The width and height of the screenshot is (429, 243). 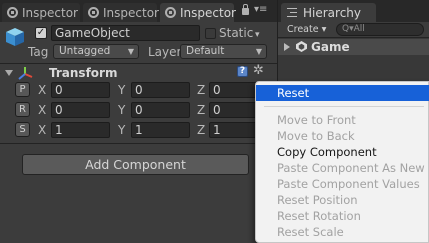 I want to click on transform-axes-icon, so click(x=25, y=73).